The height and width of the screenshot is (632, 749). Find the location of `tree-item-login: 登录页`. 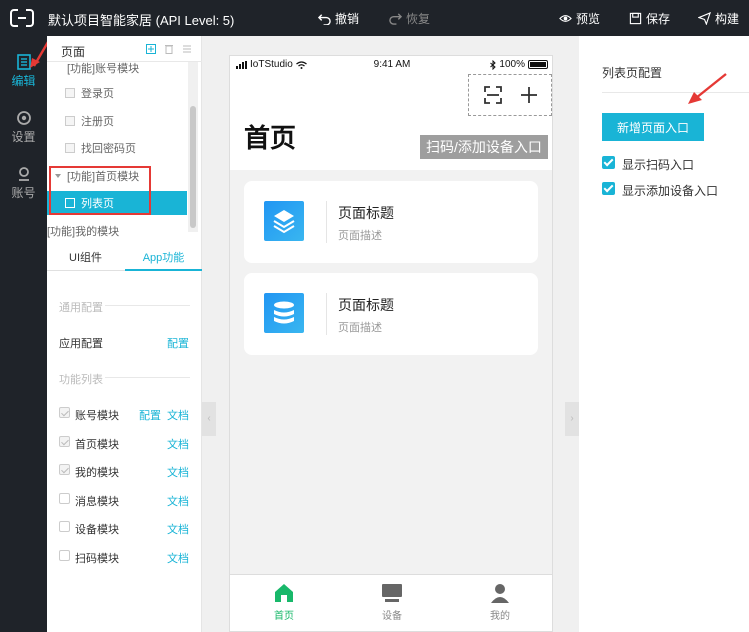

tree-item-login: 登录页 is located at coordinates (117, 93).